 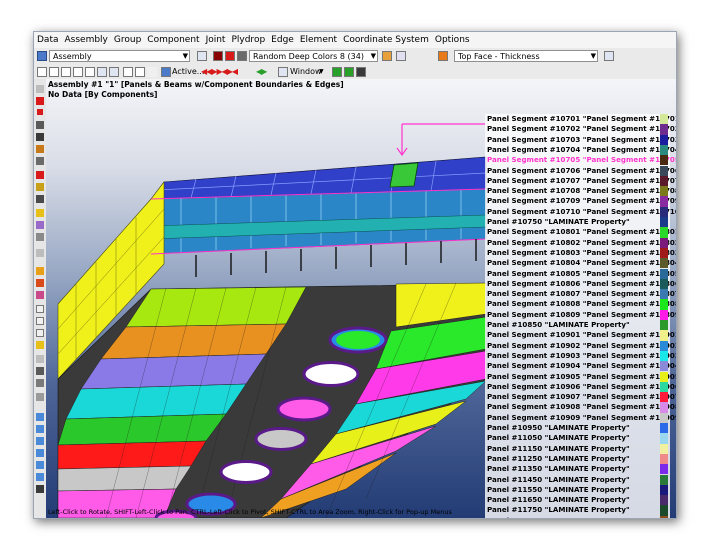 What do you see at coordinates (40, 175) in the screenshot?
I see `add-element-icon` at bounding box center [40, 175].